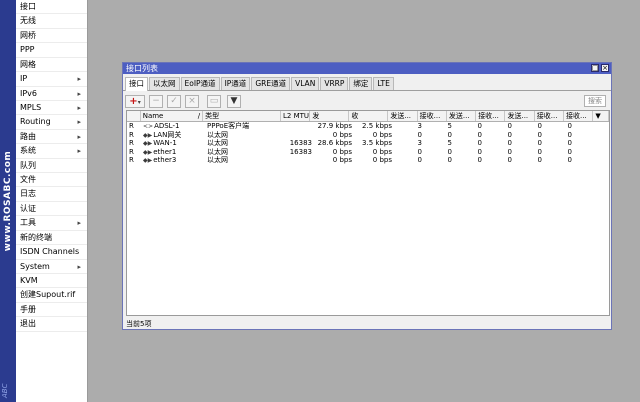 The width and height of the screenshot is (640, 402). I want to click on cell-rx: 0 bps, so click(382, 134).